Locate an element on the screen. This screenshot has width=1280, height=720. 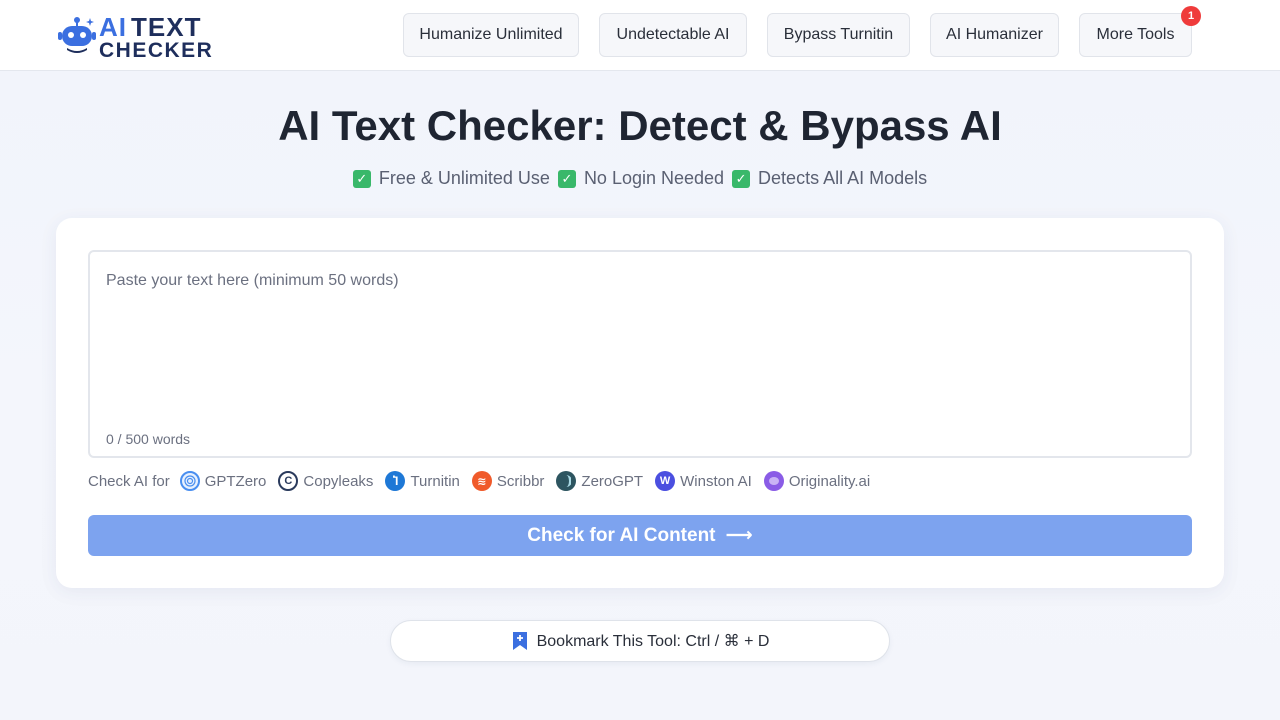
detector-scribbr: ≋ Scribbr is located at coordinates (508, 481).